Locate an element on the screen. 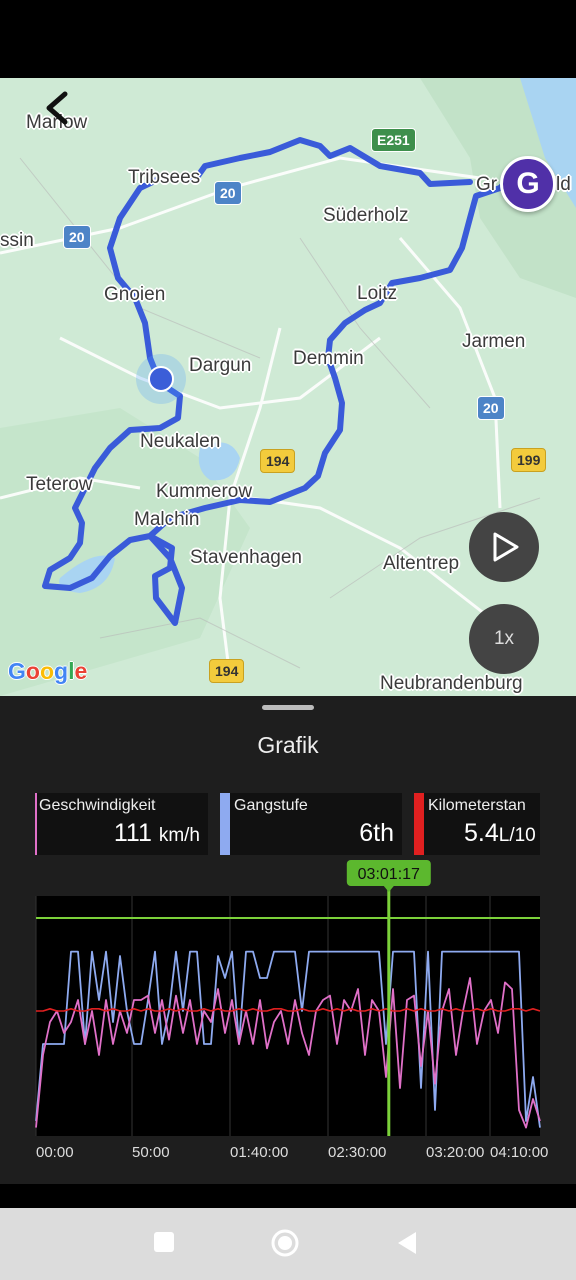  play-button is located at coordinates (504, 547).